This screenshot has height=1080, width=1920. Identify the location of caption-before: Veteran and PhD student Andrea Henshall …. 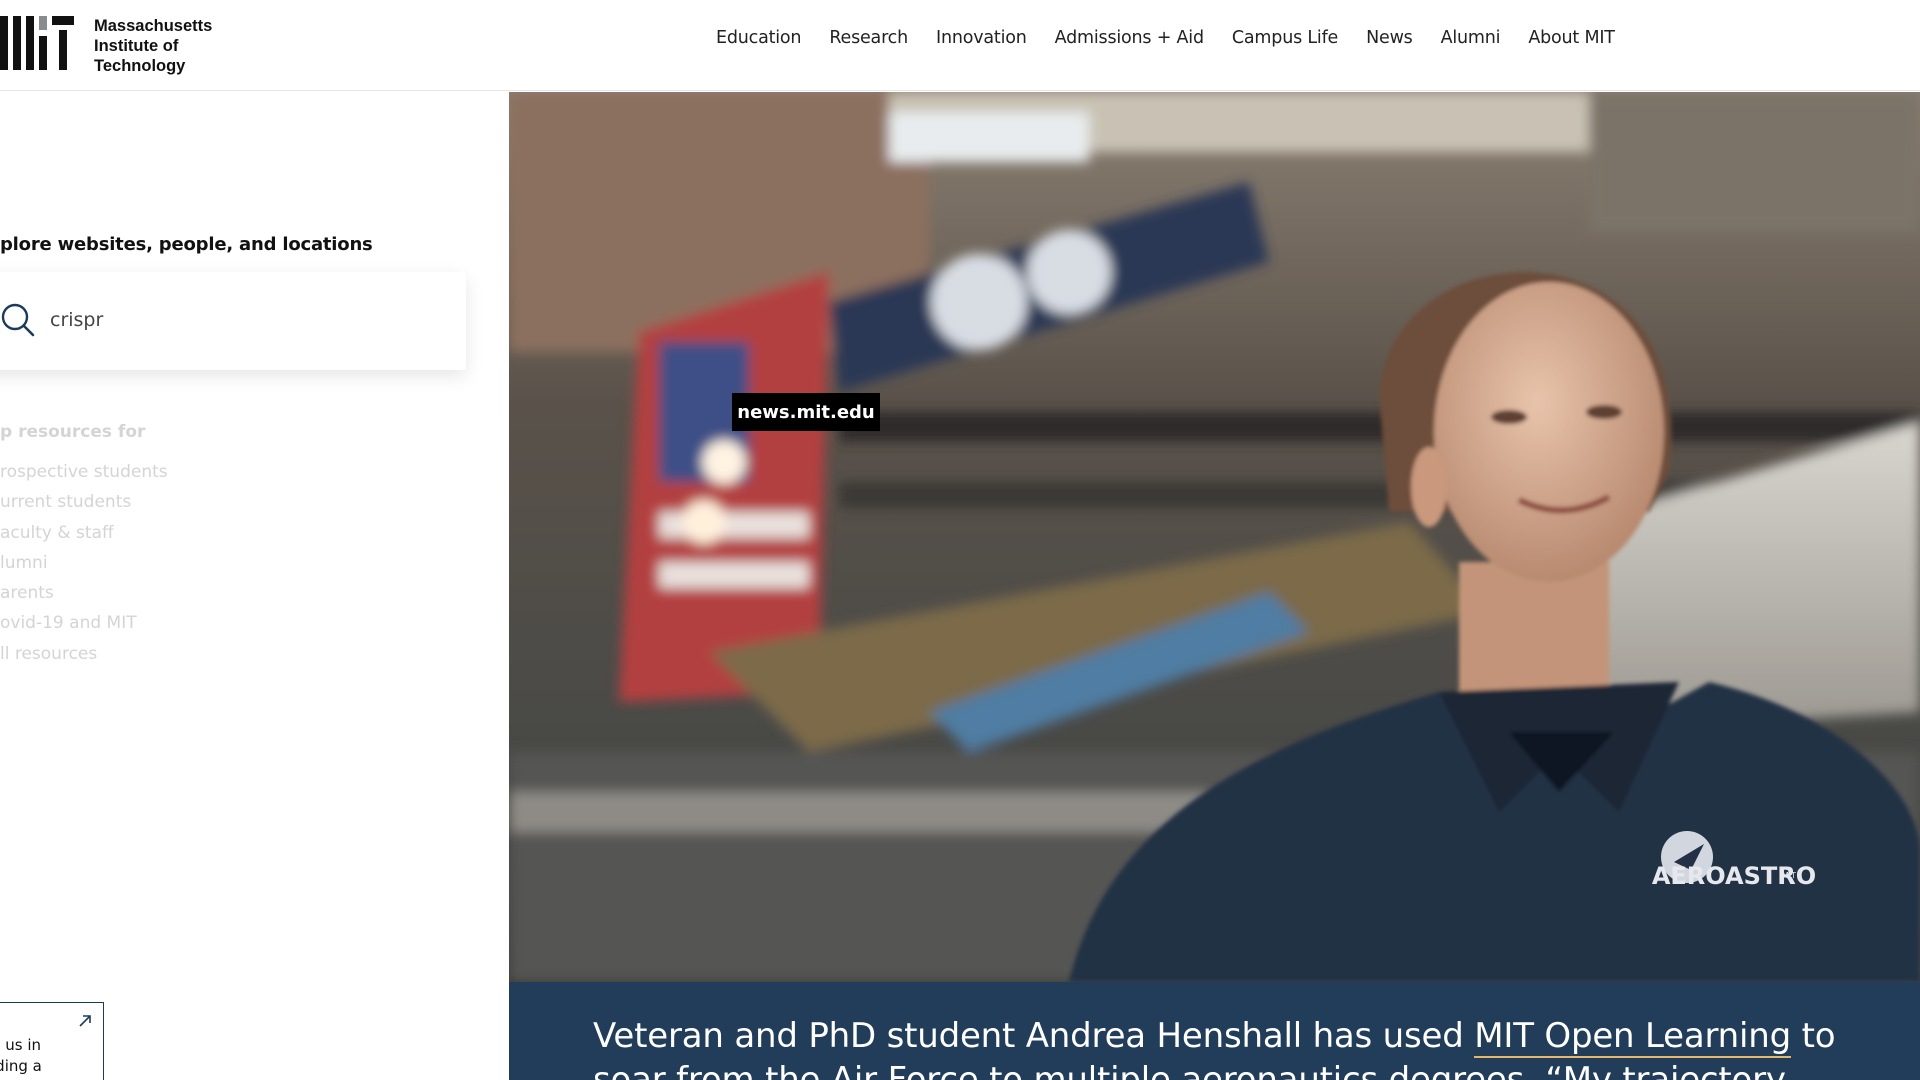
(1034, 1036).